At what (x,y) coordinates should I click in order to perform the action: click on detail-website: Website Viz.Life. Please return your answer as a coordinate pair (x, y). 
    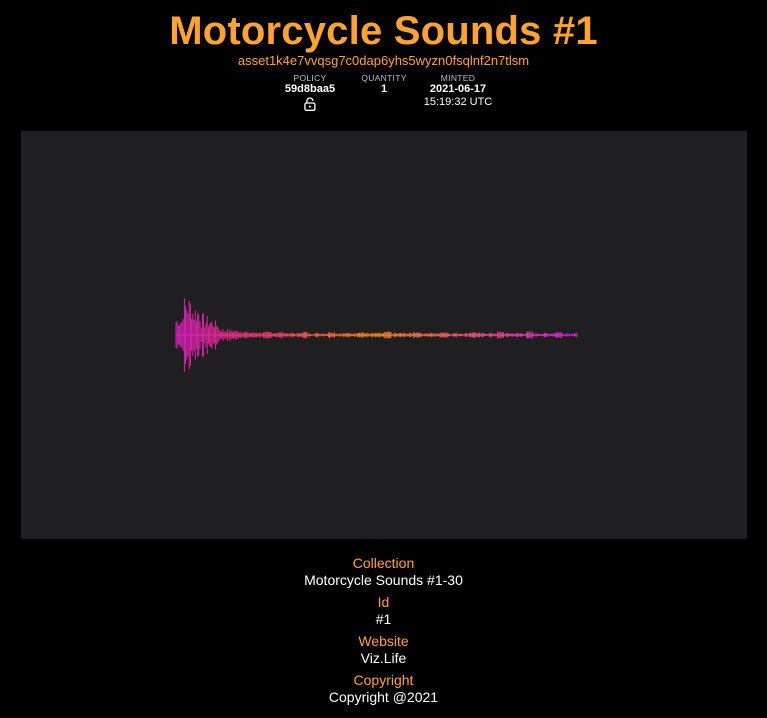
    Looking at the image, I should click on (383, 650).